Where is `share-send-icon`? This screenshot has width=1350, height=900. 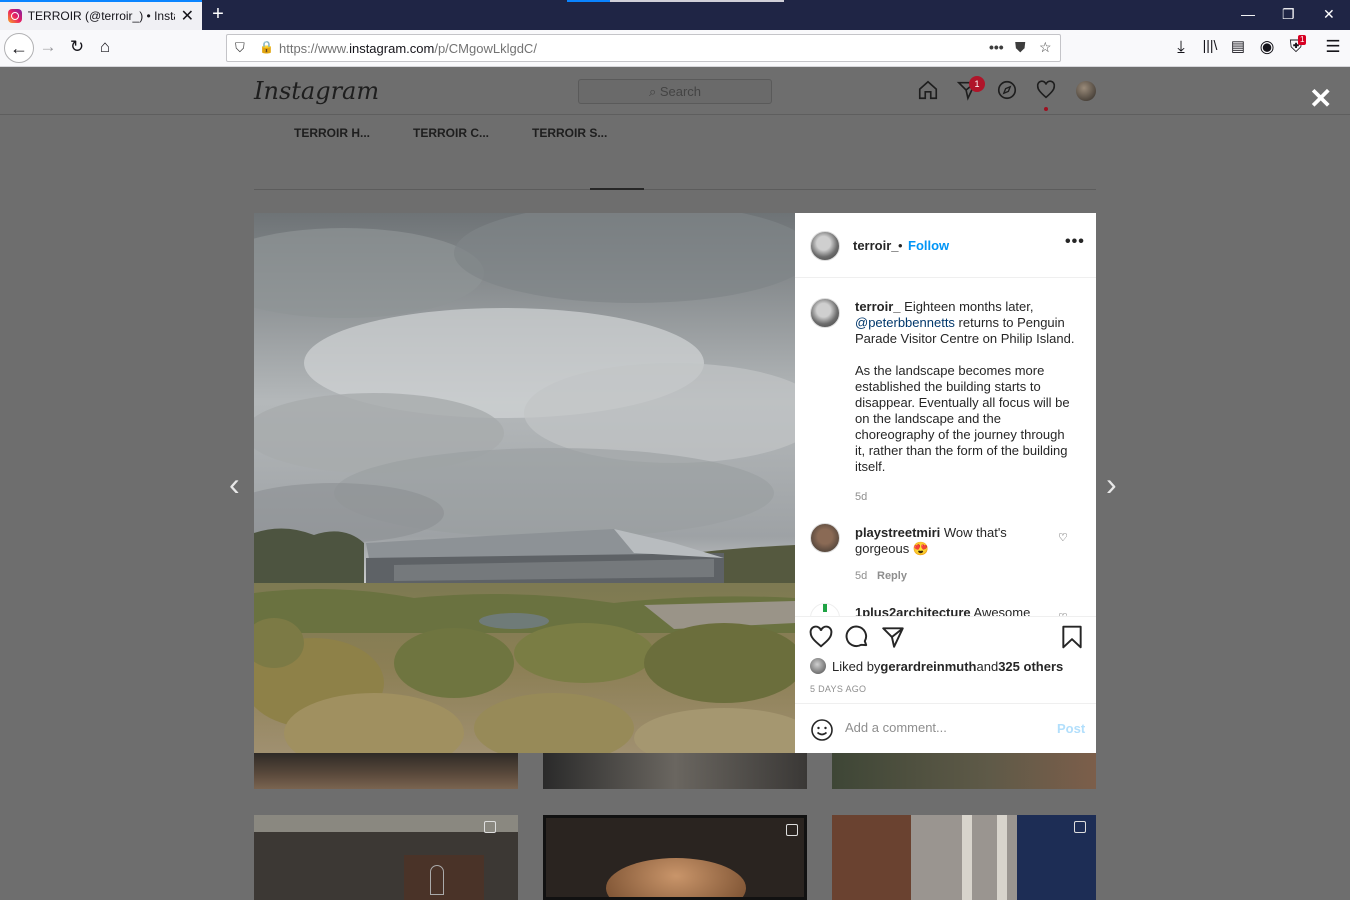
share-send-icon is located at coordinates (893, 637).